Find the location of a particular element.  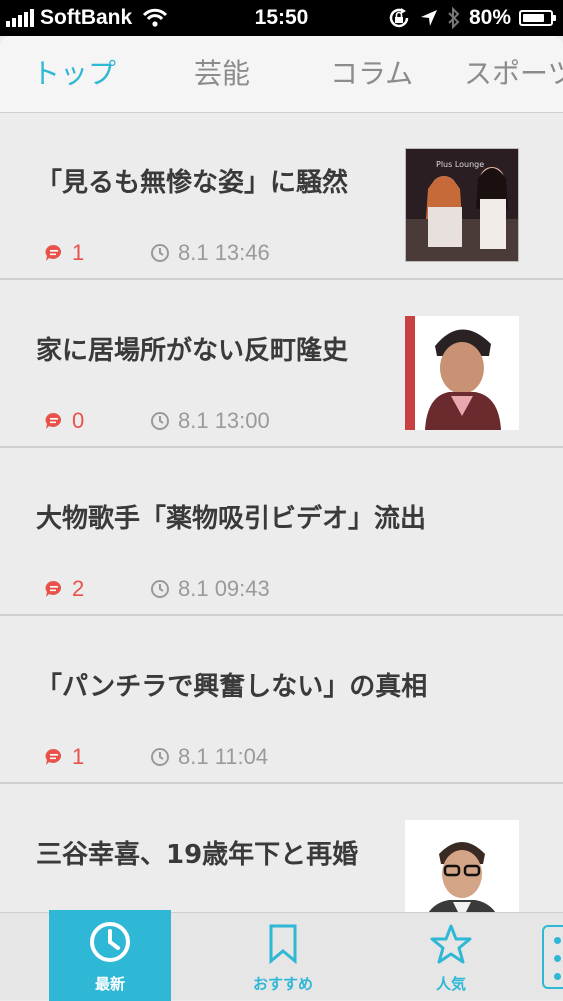

more-menu-button is located at coordinates (552, 957).